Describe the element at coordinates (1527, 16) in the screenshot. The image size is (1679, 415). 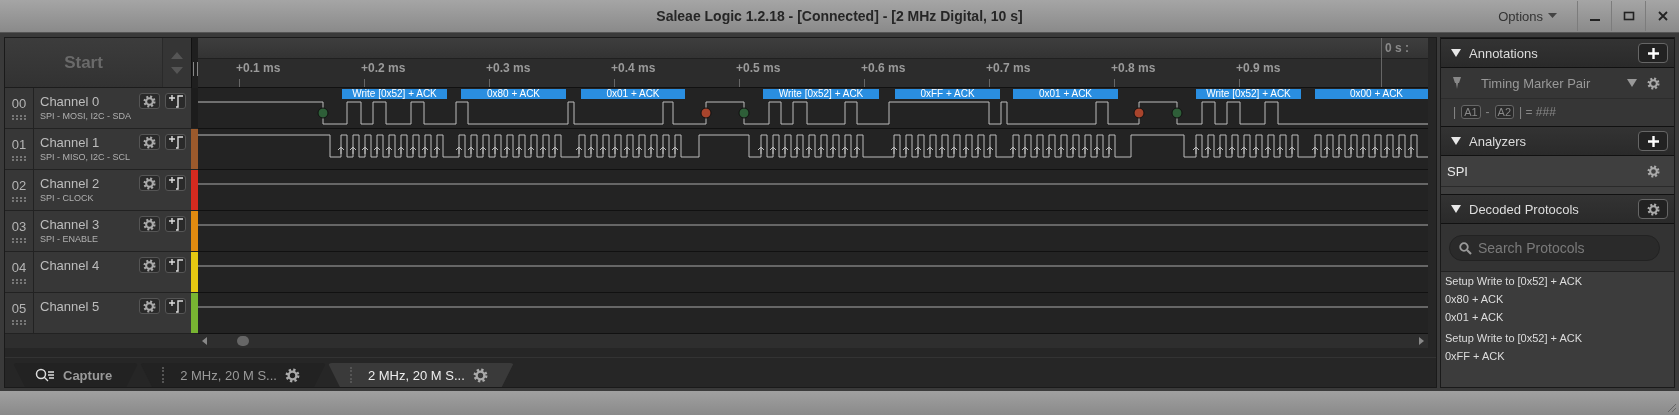
I see `options-menu: Options` at that location.